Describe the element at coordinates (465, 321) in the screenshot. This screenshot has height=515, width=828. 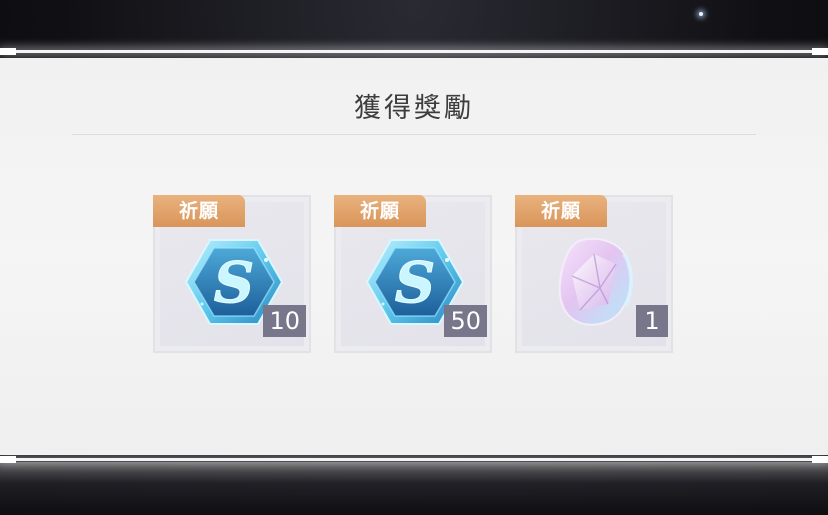
I see `reward-count: 50` at that location.